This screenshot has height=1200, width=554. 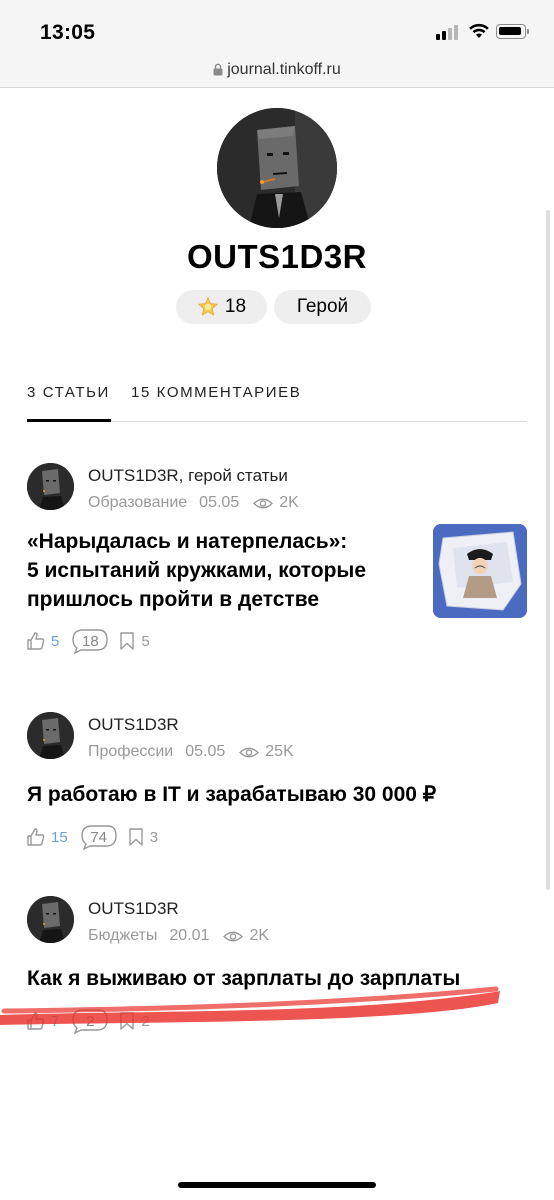 I want to click on article-category: Бюджеты, so click(x=122, y=936).